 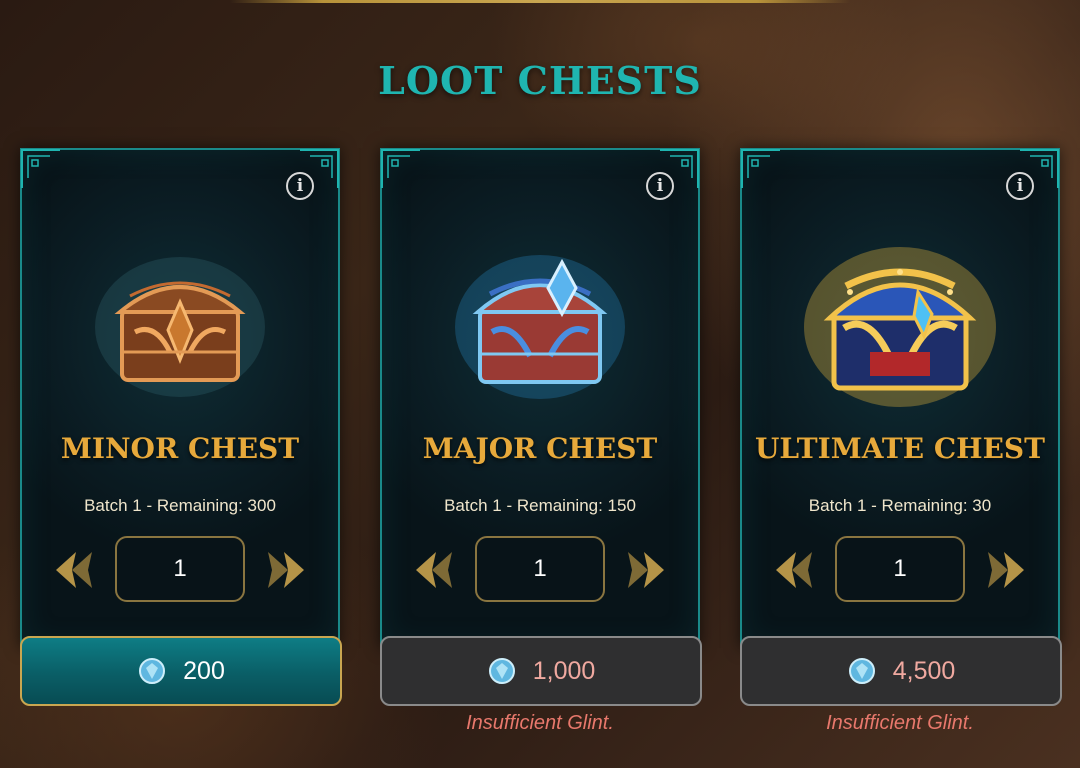 What do you see at coordinates (540, 505) in the screenshot?
I see `batch-remaining: Batch 1 - Remaining: 150` at bounding box center [540, 505].